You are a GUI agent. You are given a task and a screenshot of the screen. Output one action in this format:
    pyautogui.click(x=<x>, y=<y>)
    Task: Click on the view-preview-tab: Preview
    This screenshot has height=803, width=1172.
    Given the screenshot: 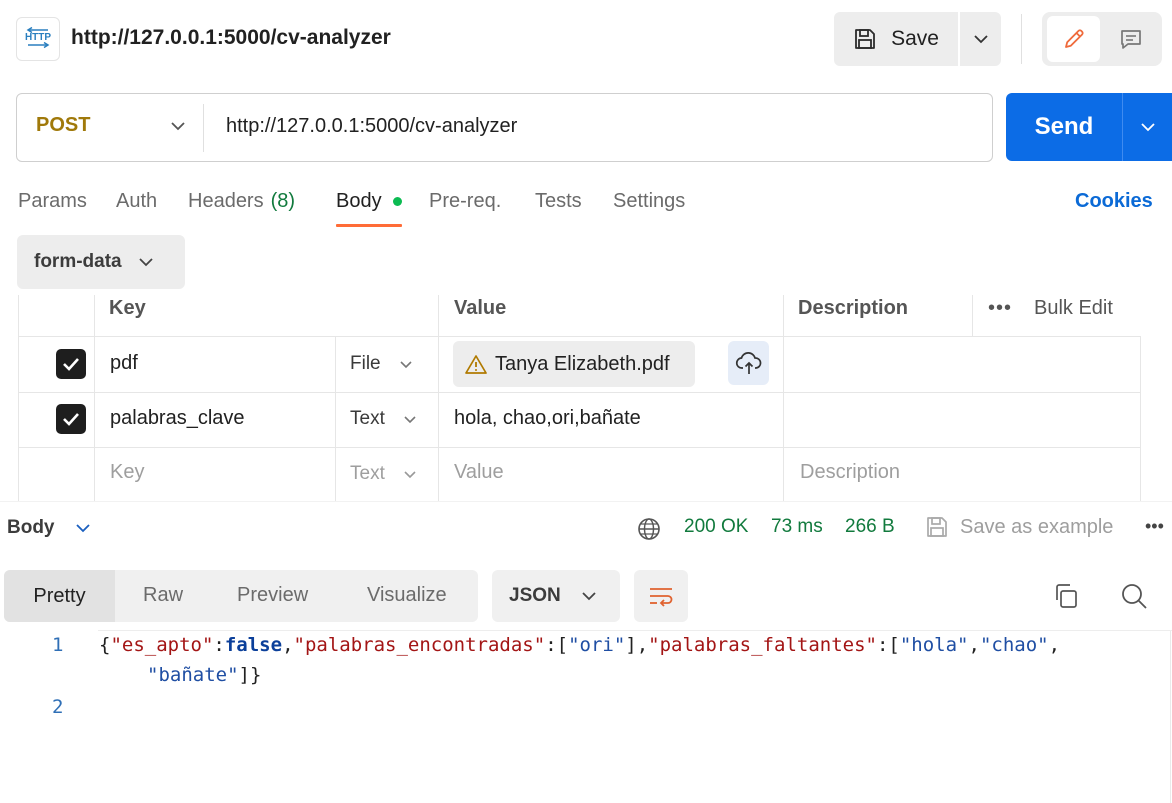 What is the action you would take?
    pyautogui.click(x=272, y=595)
    